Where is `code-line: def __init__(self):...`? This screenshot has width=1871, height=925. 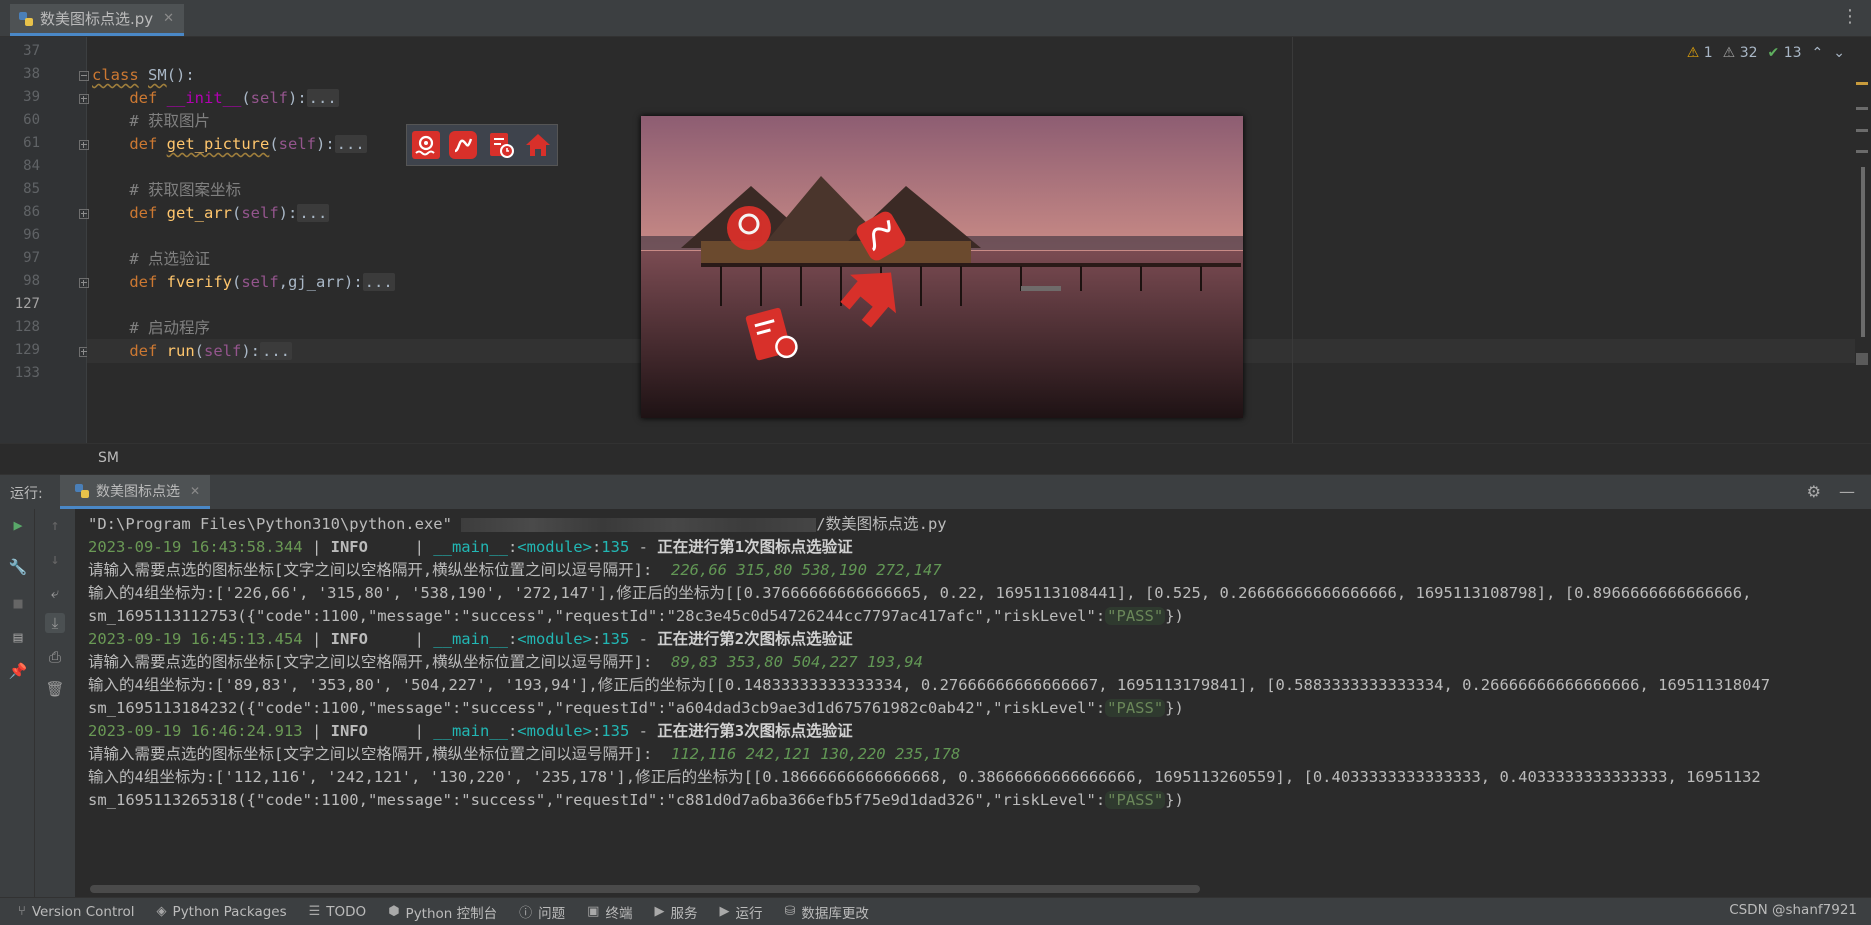 code-line: def __init__(self):... is located at coordinates (215, 98).